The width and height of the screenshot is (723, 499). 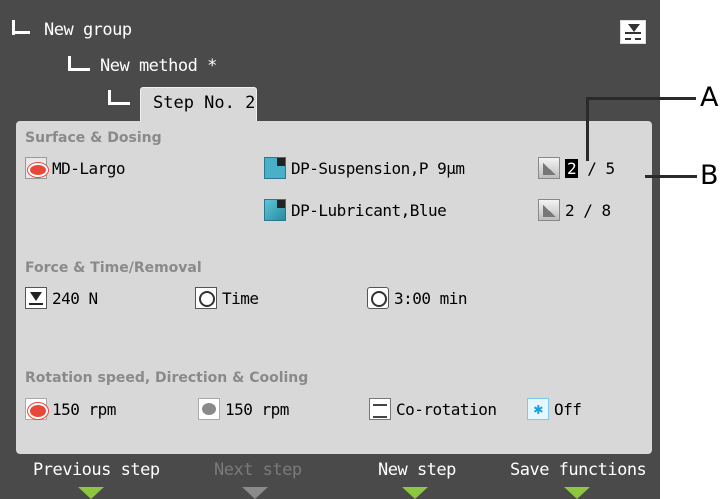 I want to click on disc-speed-field: 150 rpm, so click(x=70, y=409).